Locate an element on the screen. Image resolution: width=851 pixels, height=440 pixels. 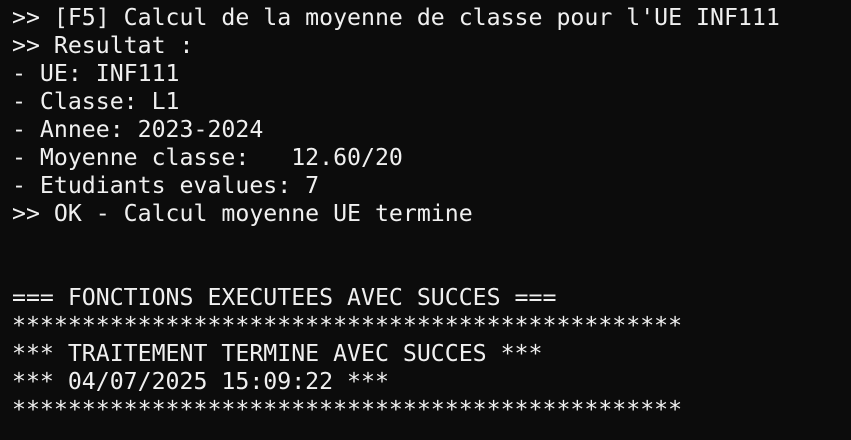
terminal-line-classe: - Classe: L1 is located at coordinates (96, 101).